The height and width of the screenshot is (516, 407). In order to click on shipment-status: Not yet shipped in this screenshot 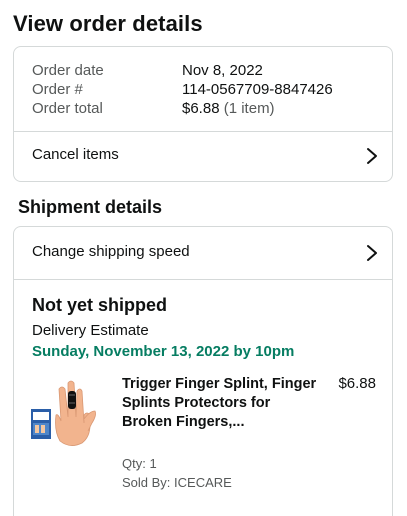, I will do `click(100, 305)`.